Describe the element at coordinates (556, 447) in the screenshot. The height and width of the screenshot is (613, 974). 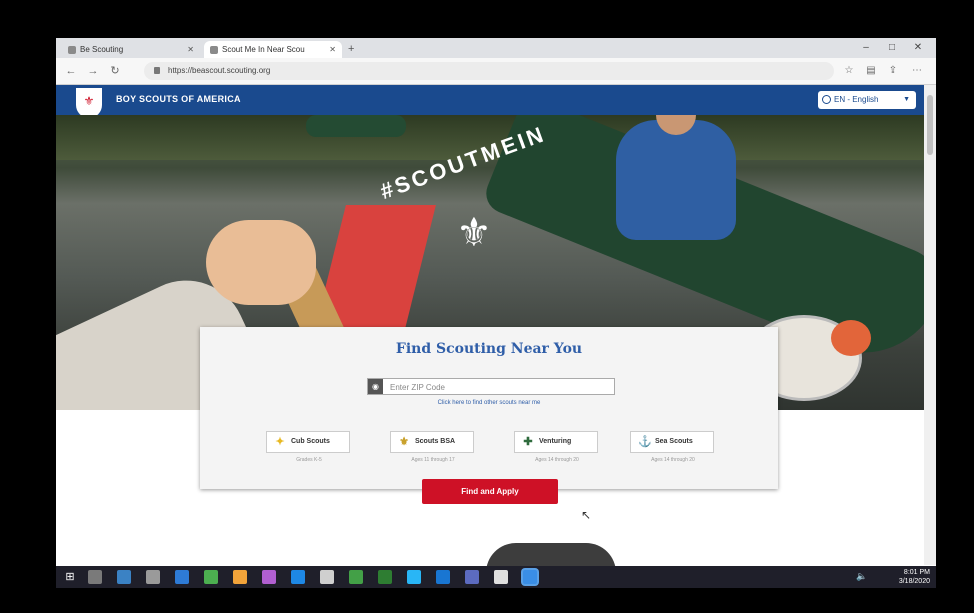
I see `program-venturing-button: ✚ Venturing Ages 14 through 20` at that location.